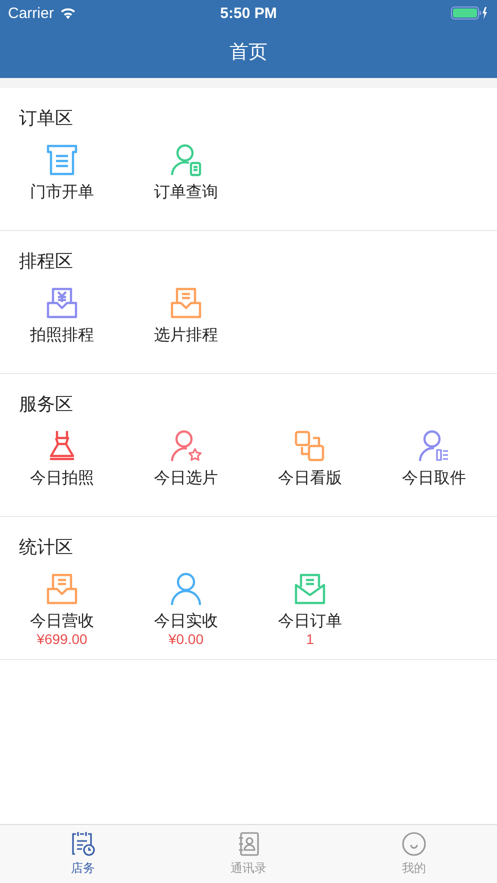  I want to click on squares-icon, so click(310, 446).